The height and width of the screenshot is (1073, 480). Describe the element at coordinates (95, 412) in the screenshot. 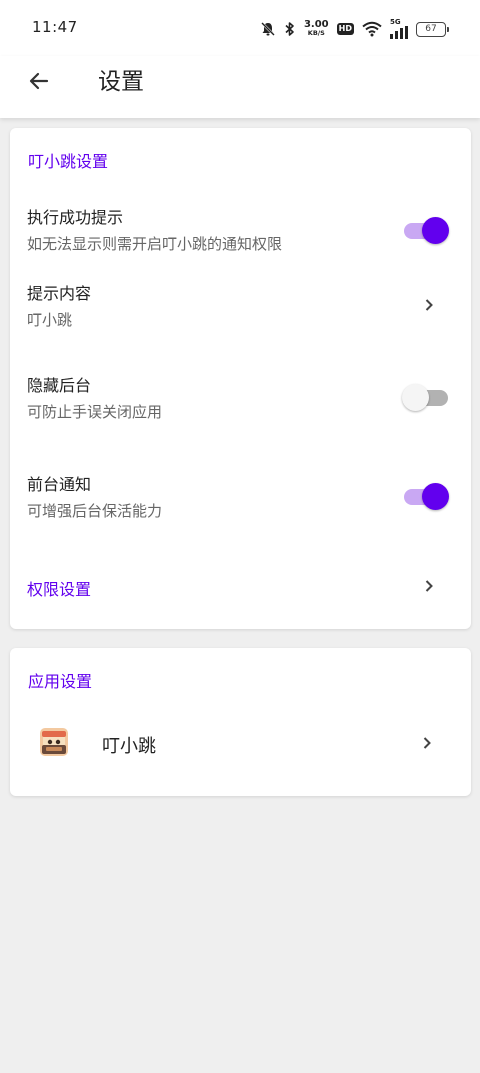

I see `hide-background-subtitle: 可防止手误关闭应用` at that location.